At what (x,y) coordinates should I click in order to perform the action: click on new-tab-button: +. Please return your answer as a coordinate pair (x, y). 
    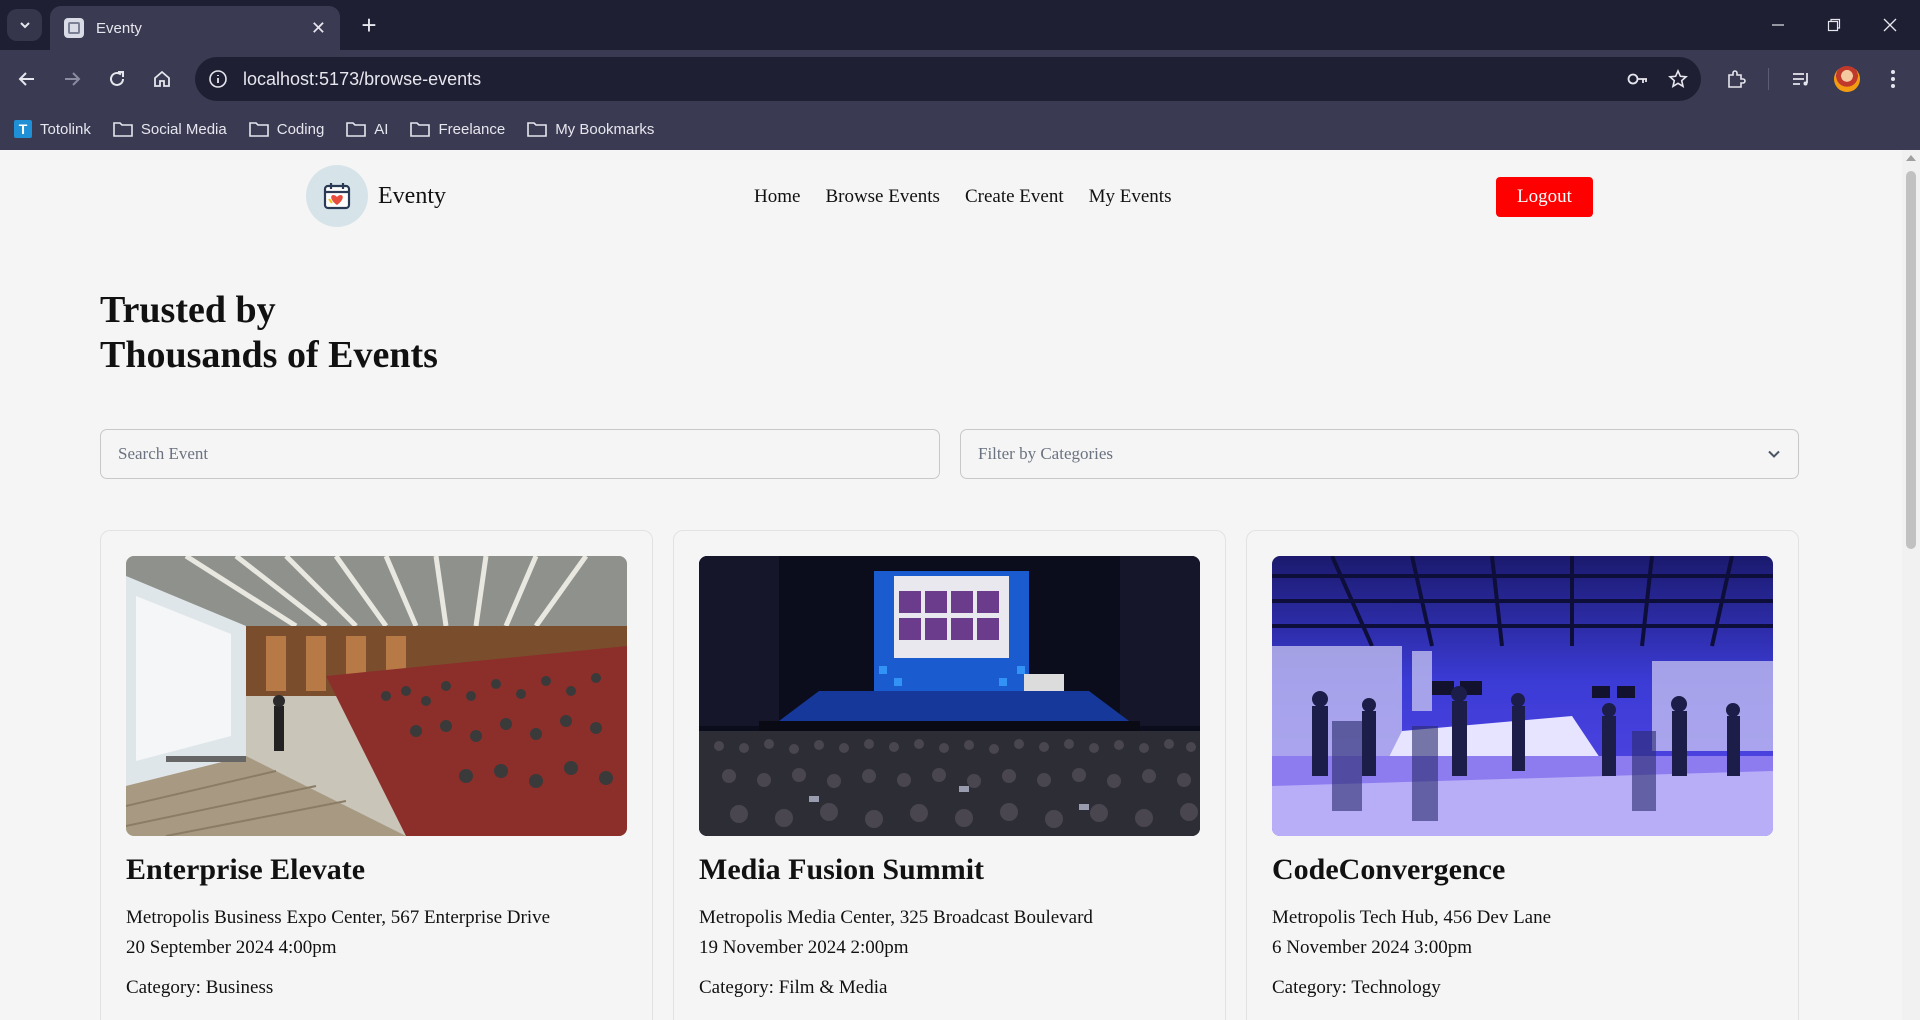
    Looking at the image, I should click on (369, 25).